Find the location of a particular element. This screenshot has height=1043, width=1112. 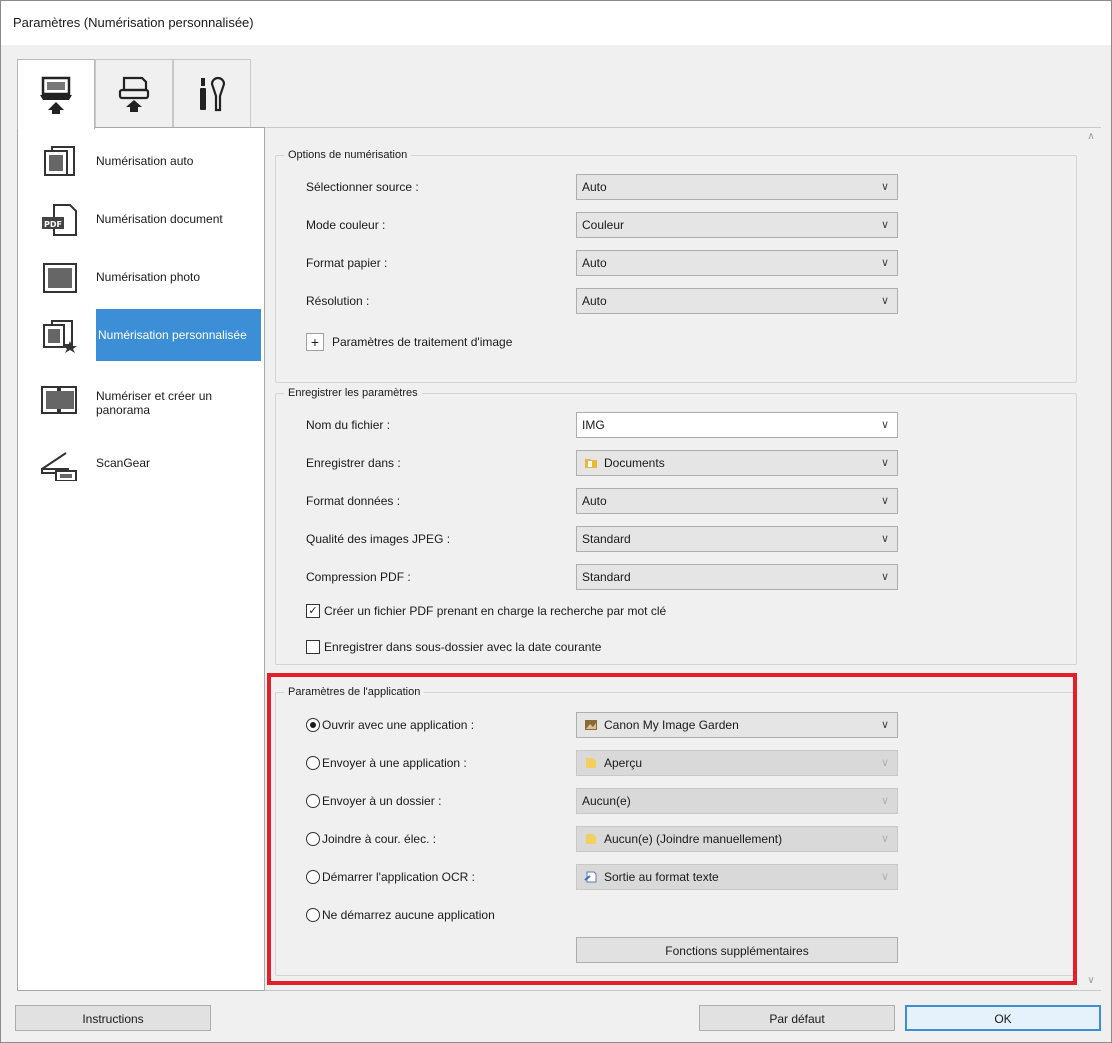

save-in-label: Enregistrer dans : is located at coordinates (353, 463).